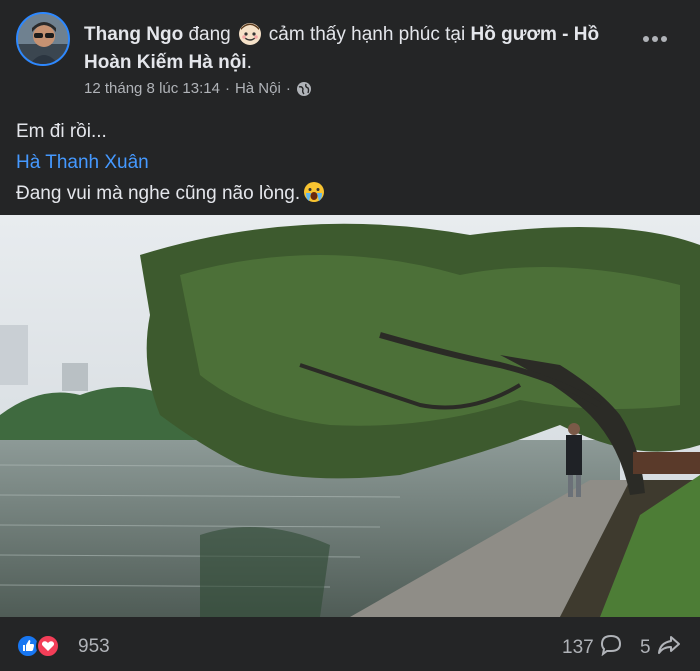 Image resolution: width=700 pixels, height=671 pixels. What do you see at coordinates (250, 33) in the screenshot?
I see `happy-face-icon` at bounding box center [250, 33].